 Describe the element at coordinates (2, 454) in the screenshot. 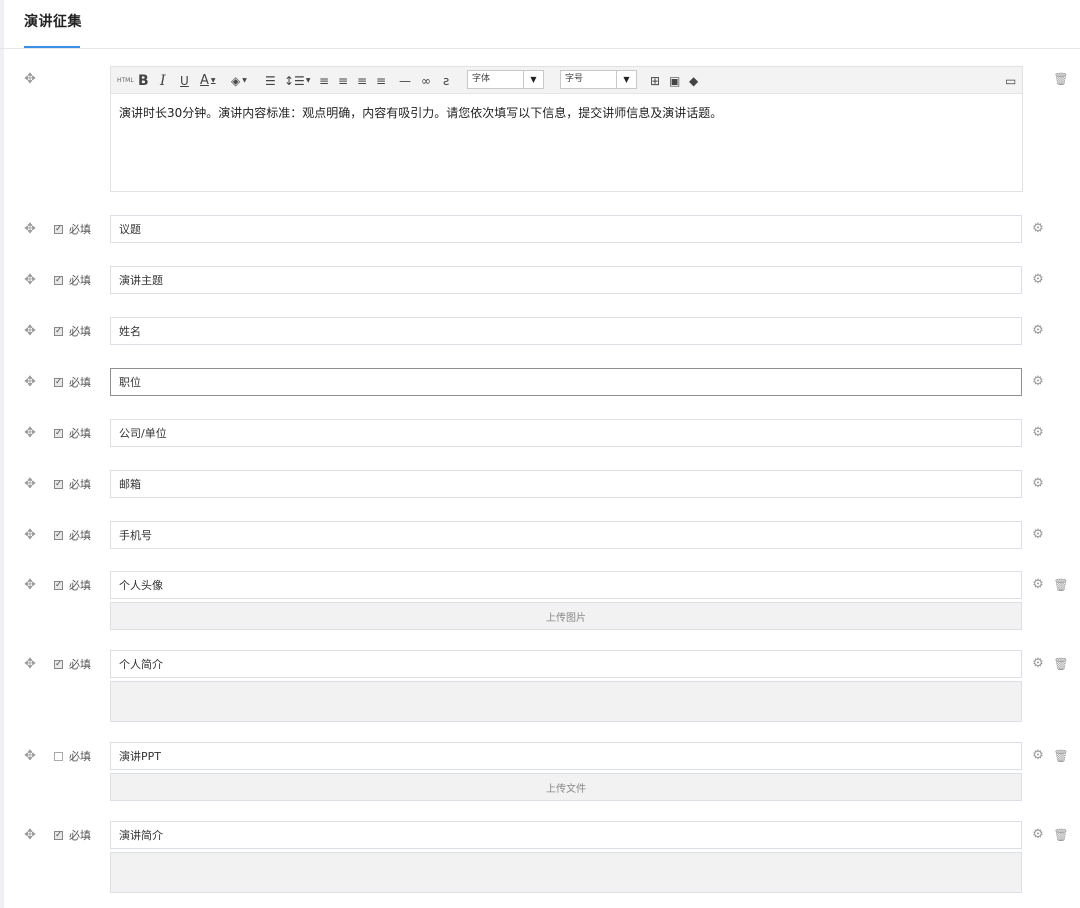

I see `left-edge` at that location.